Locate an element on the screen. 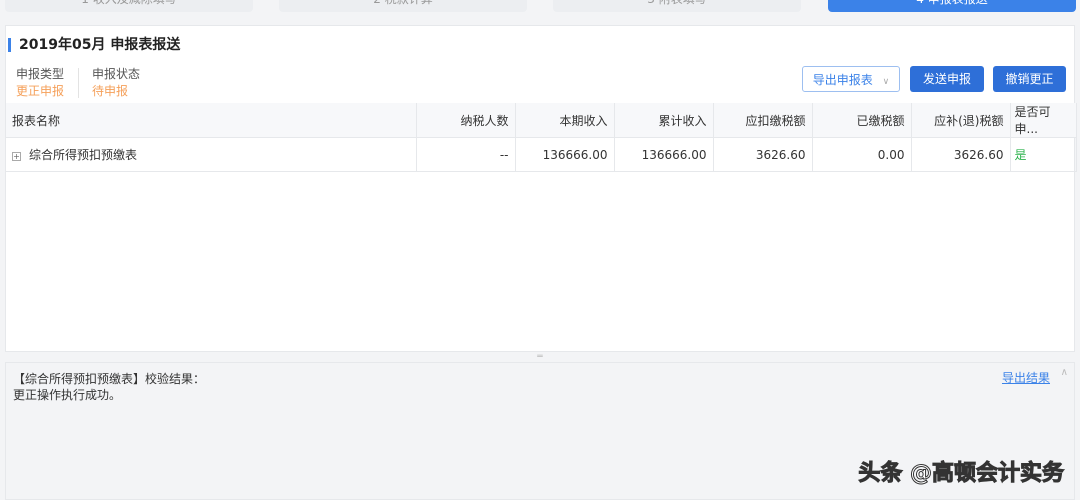 This screenshot has width=1080, height=500. cell: 0.00 is located at coordinates (862, 154).